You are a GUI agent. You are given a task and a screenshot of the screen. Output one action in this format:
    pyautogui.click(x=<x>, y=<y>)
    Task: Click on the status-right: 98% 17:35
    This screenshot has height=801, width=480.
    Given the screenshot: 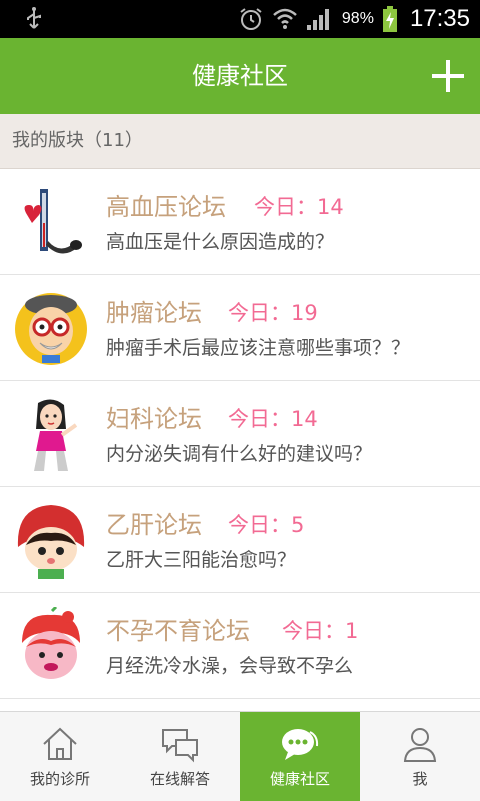 What is the action you would take?
    pyautogui.click(x=354, y=19)
    